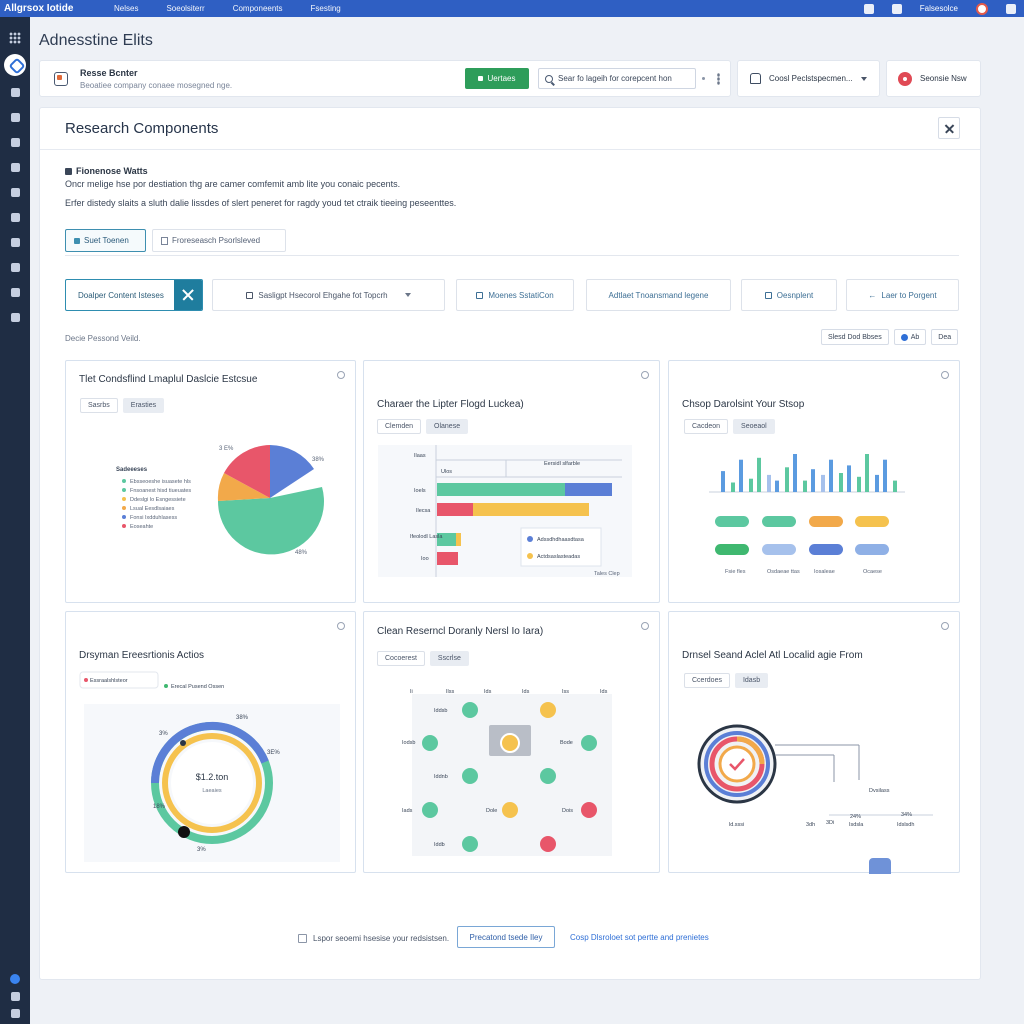 This screenshot has width=1024, height=1024. What do you see at coordinates (896, 8) in the screenshot?
I see `chat-icon` at bounding box center [896, 8].